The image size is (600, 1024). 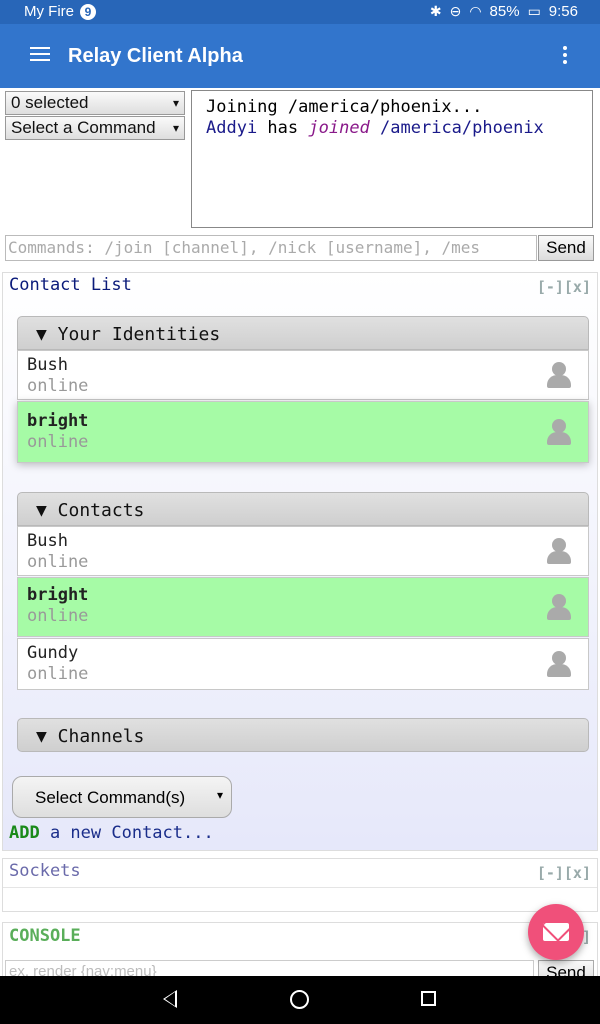 I want to click on contact-name: Gundy, so click(x=53, y=653).